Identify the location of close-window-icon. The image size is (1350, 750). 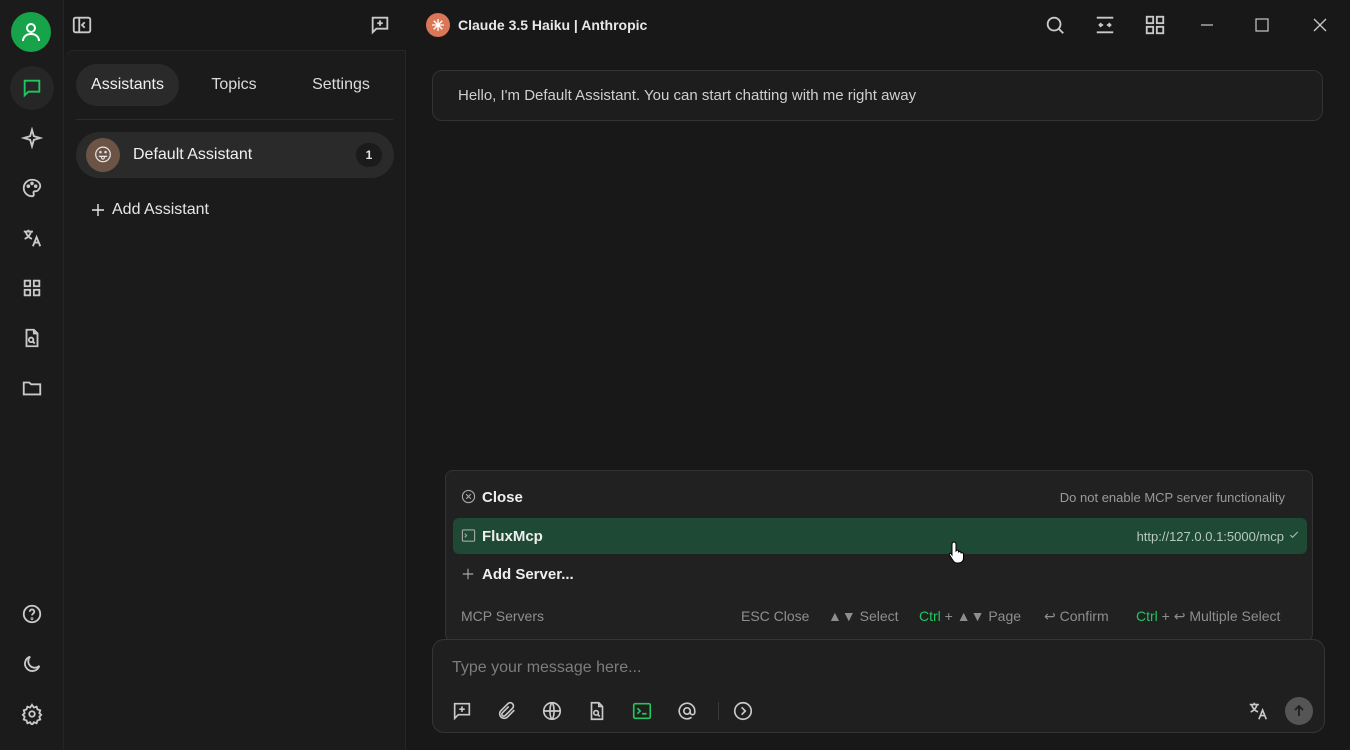
(1320, 25).